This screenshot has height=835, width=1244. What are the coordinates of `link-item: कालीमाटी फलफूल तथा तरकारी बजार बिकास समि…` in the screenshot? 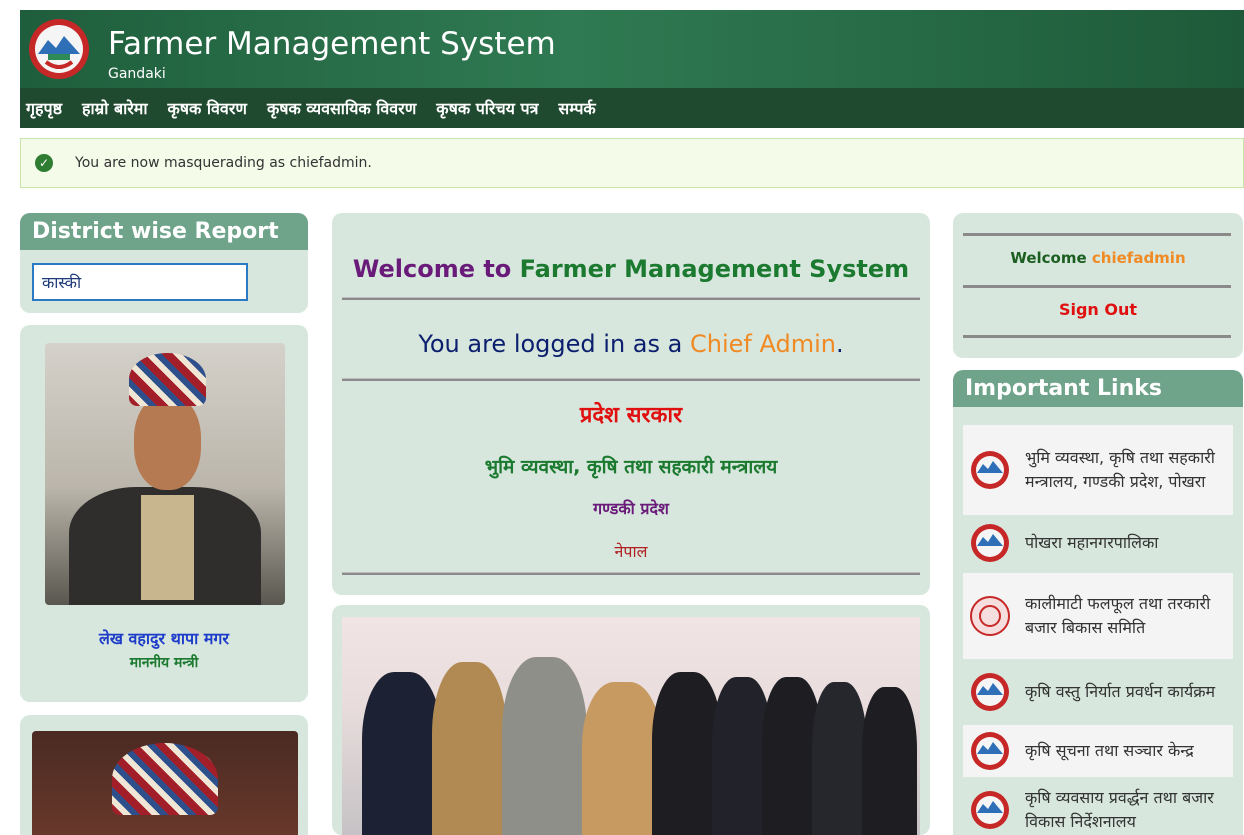 It's located at (1098, 616).